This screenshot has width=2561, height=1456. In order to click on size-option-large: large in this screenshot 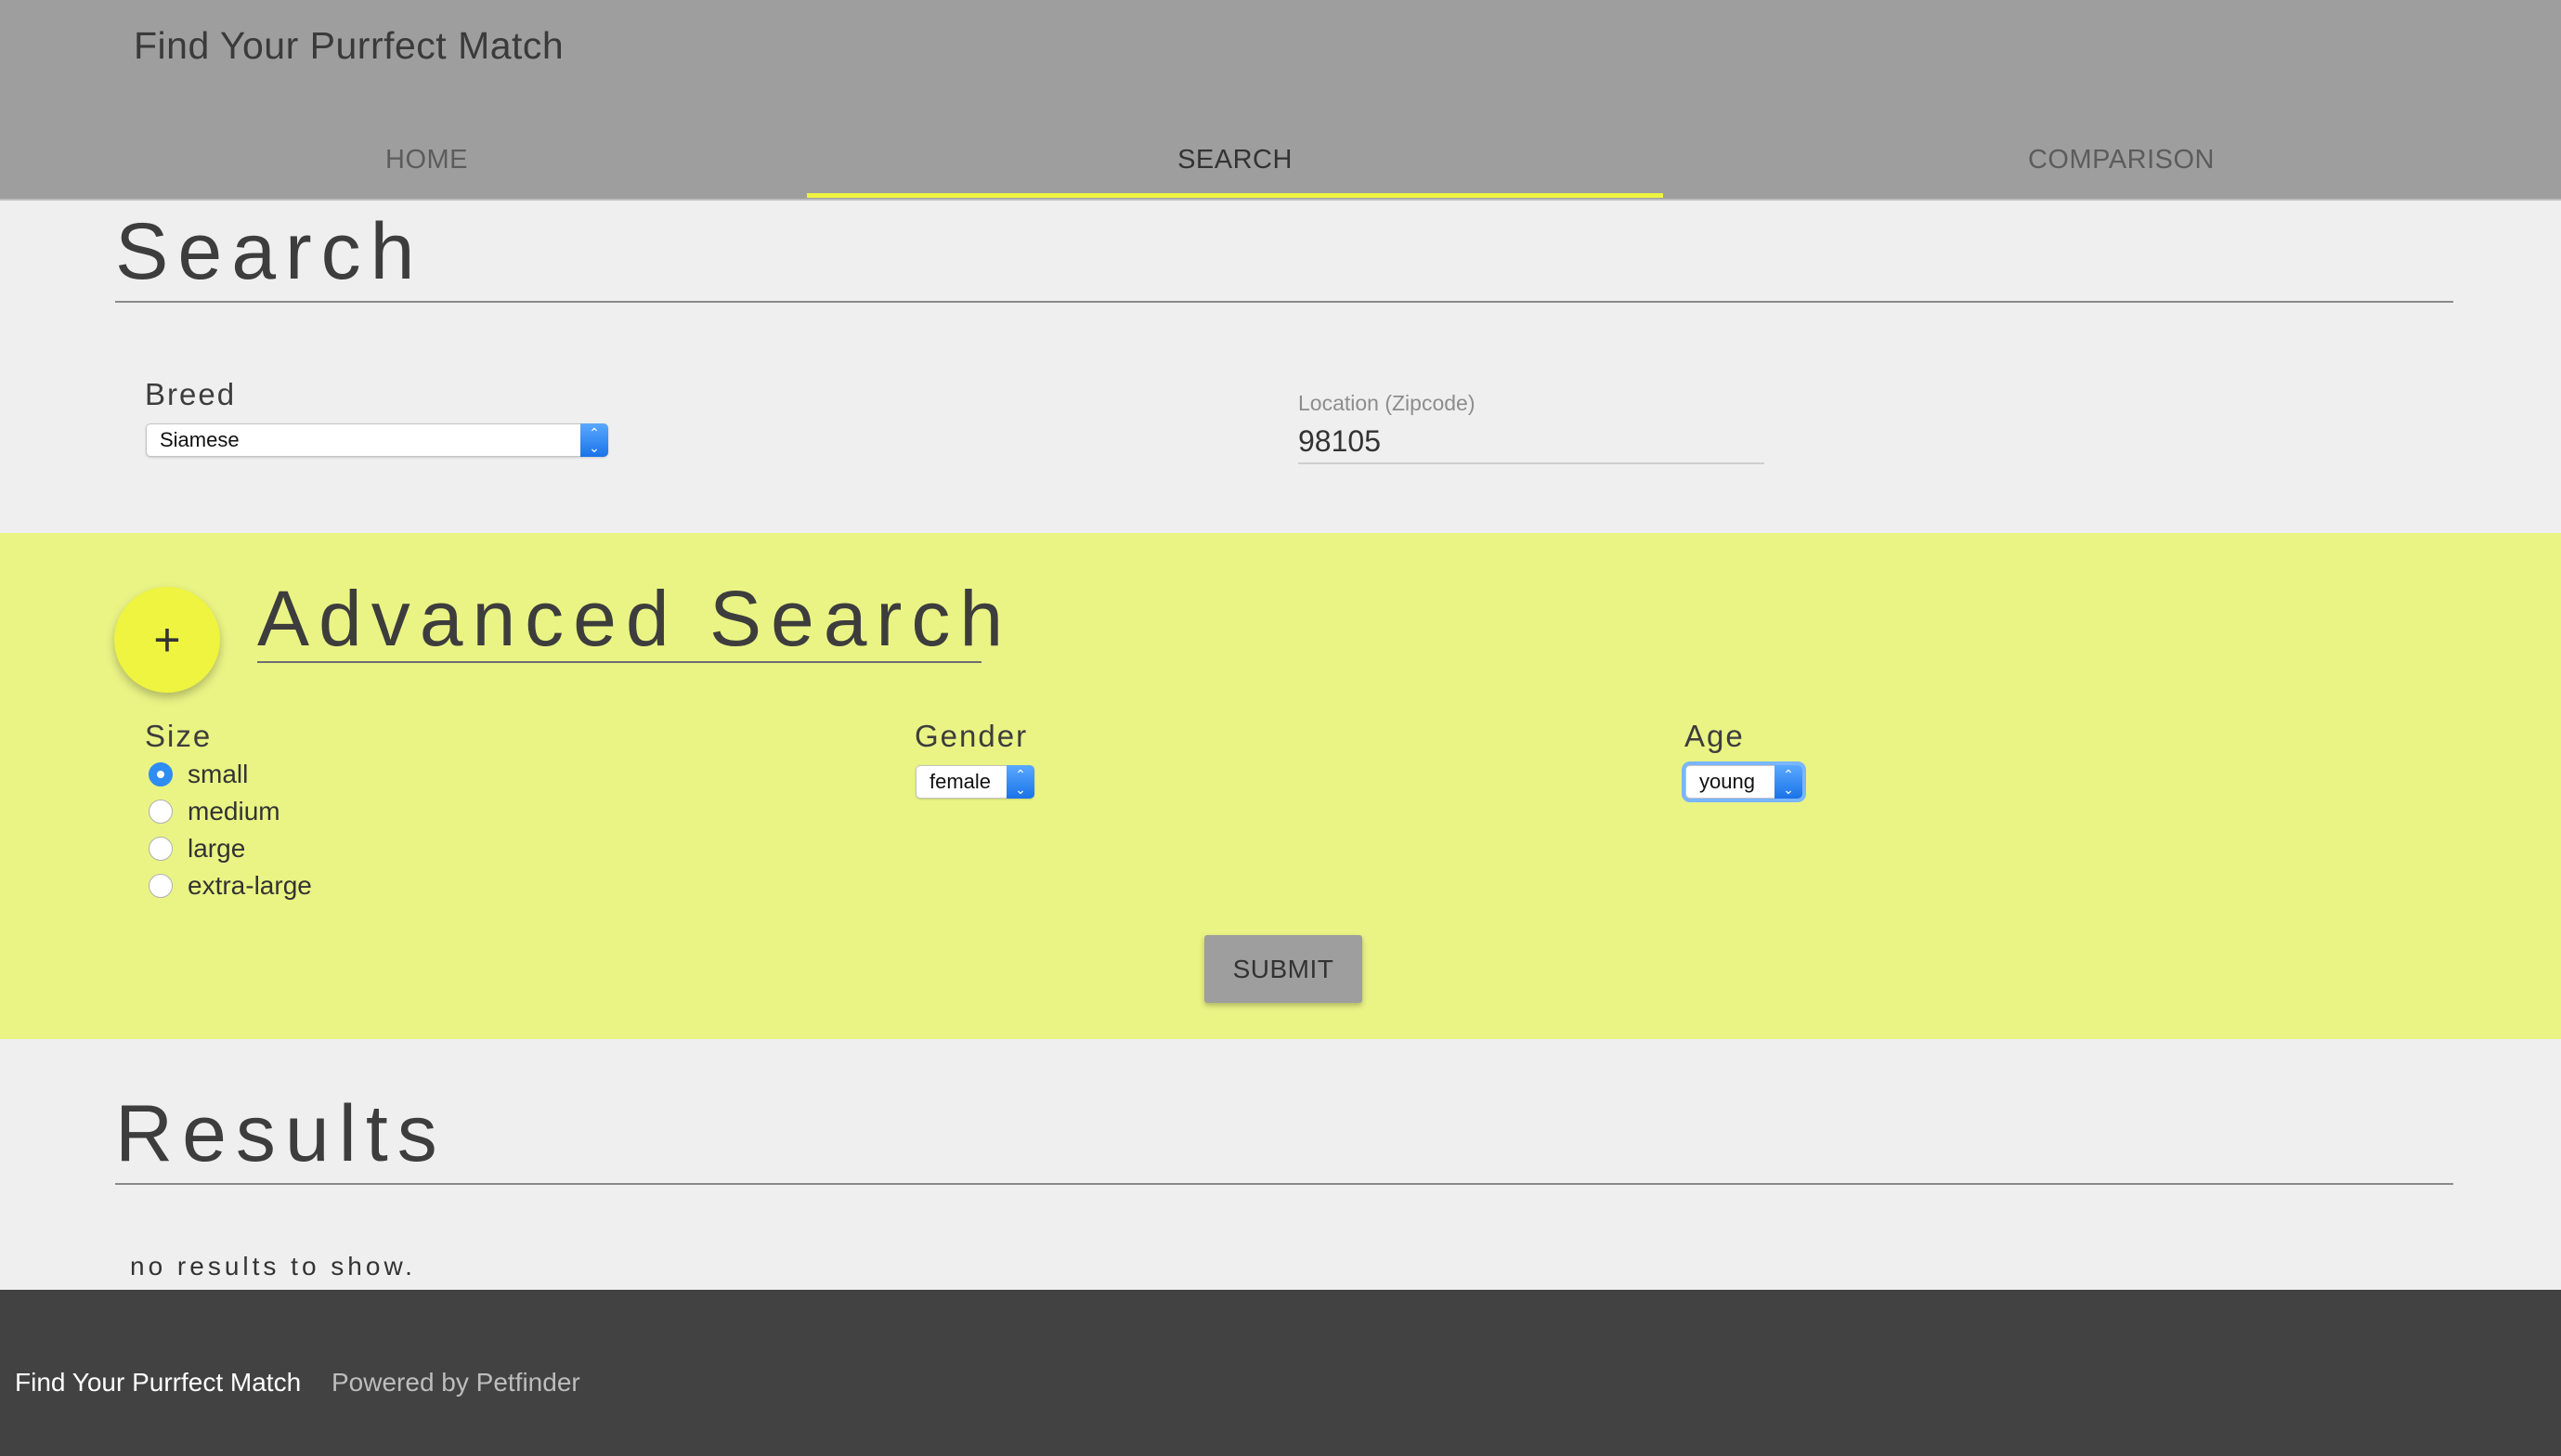, I will do `click(197, 848)`.